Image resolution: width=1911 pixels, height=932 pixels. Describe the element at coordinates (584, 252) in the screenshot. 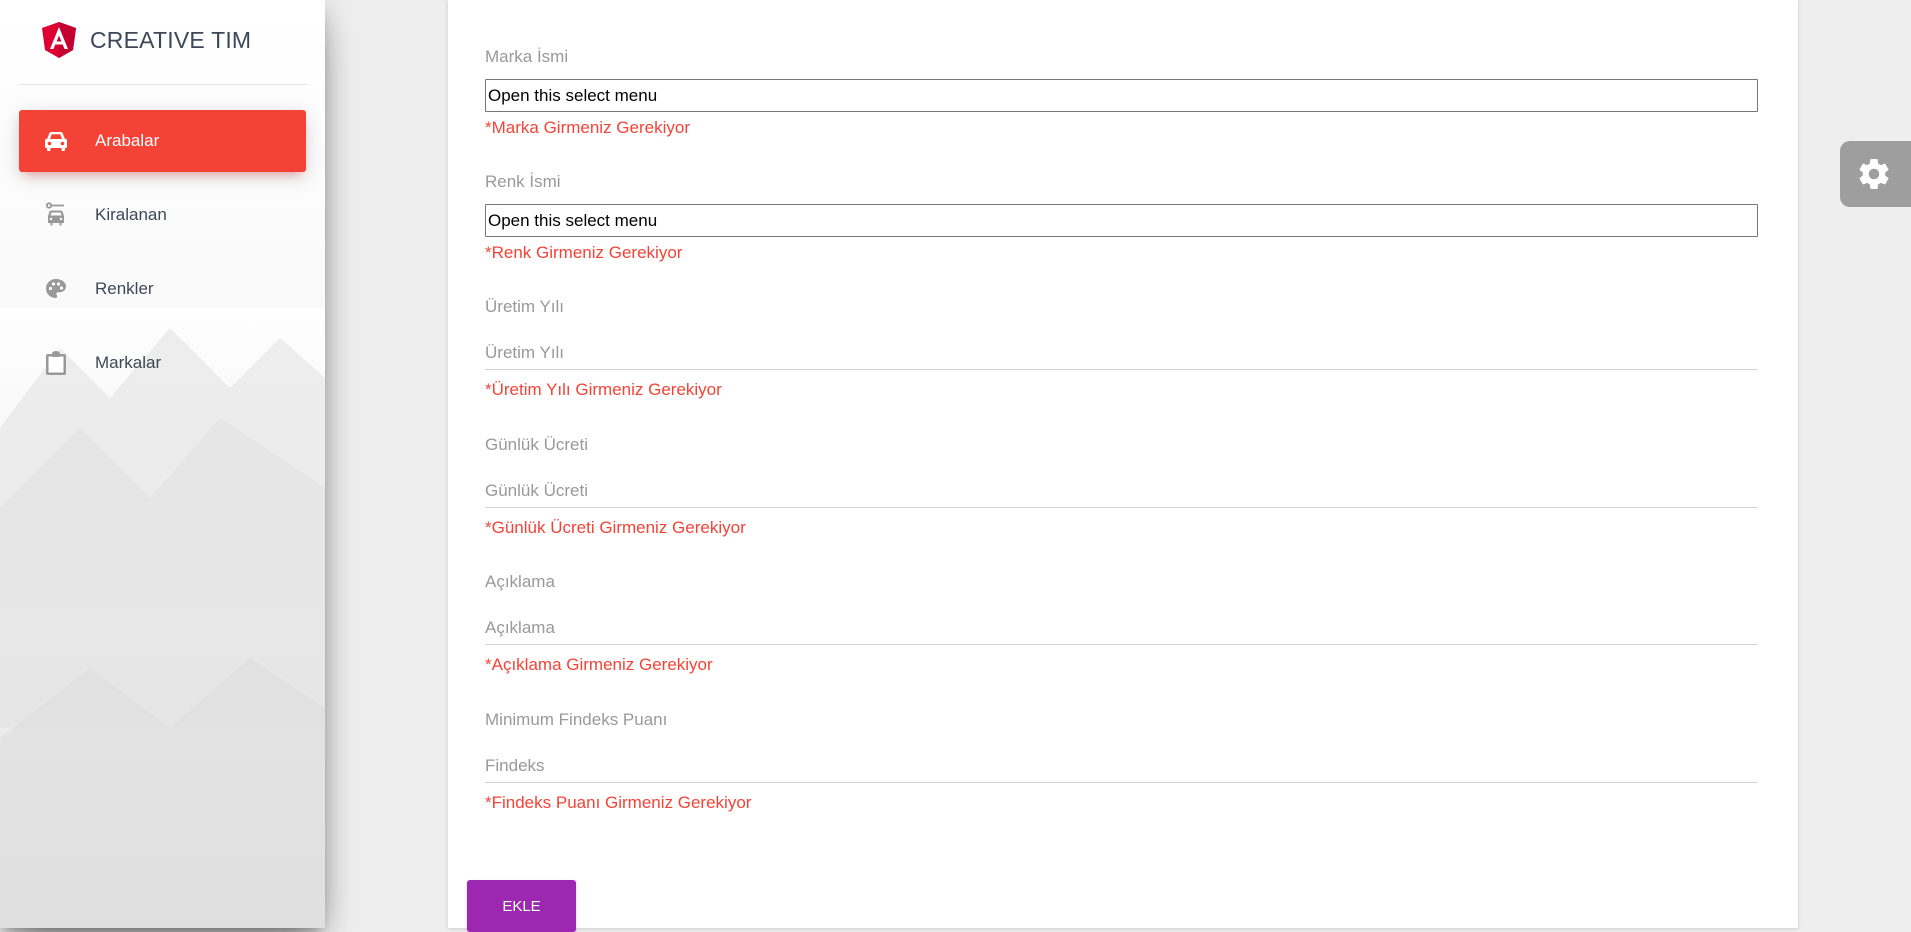

I see `color-error: *Renk Girmeniz Gerekiyor` at that location.